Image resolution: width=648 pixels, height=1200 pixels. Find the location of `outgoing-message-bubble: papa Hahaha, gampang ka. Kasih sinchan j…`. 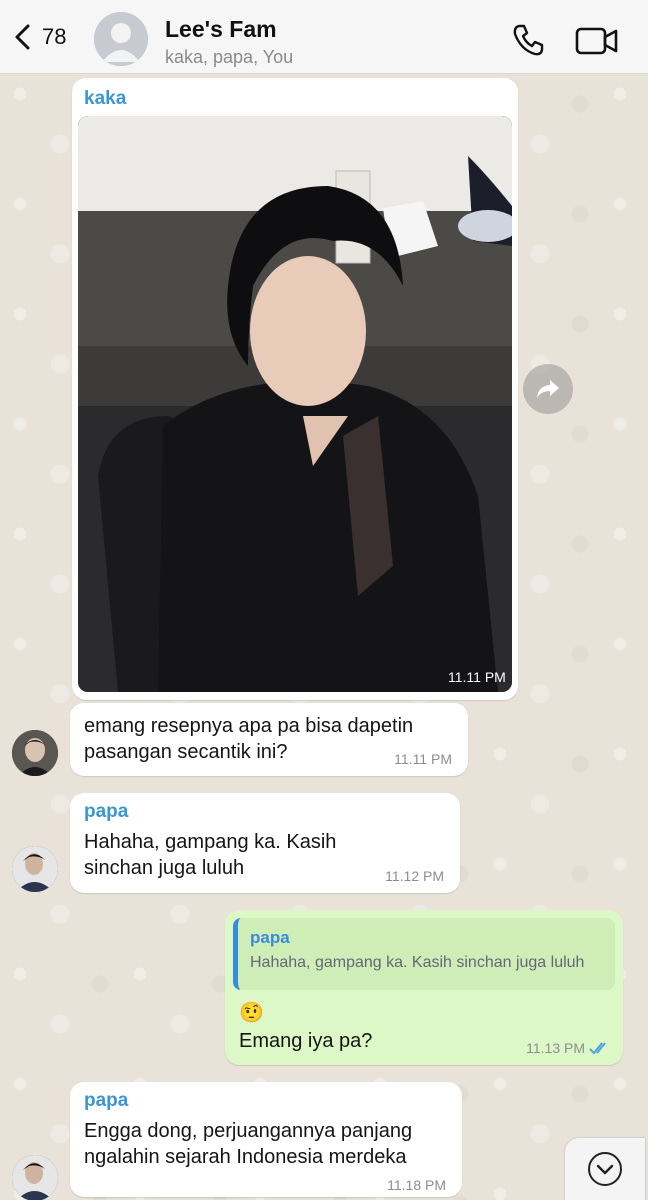

outgoing-message-bubble: papa Hahaha, gampang ka. Kasih sinchan j… is located at coordinates (424, 987).